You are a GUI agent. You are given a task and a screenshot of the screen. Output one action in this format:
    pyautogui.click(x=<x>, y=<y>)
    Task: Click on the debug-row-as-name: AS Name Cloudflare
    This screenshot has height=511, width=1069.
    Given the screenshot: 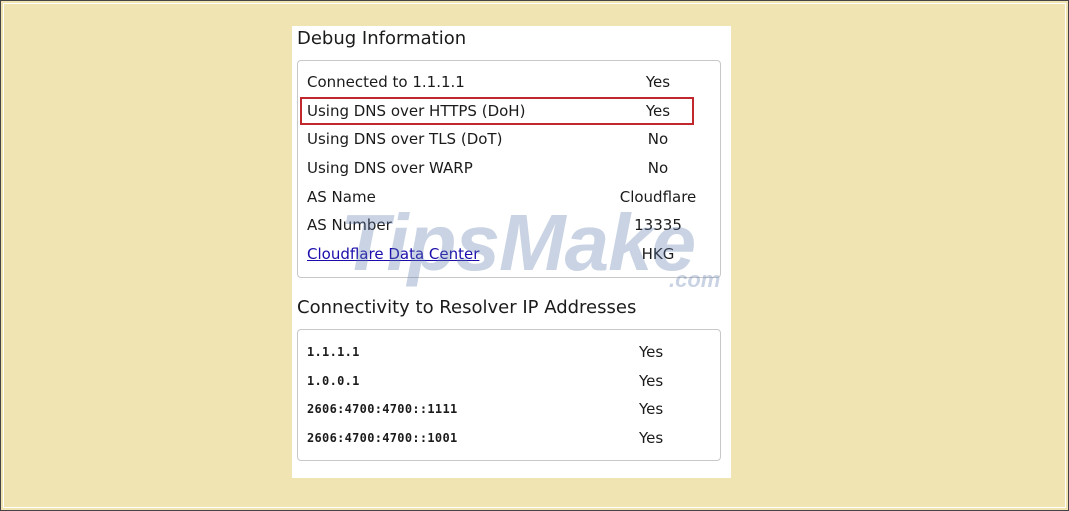 What is the action you would take?
    pyautogui.click(x=509, y=197)
    